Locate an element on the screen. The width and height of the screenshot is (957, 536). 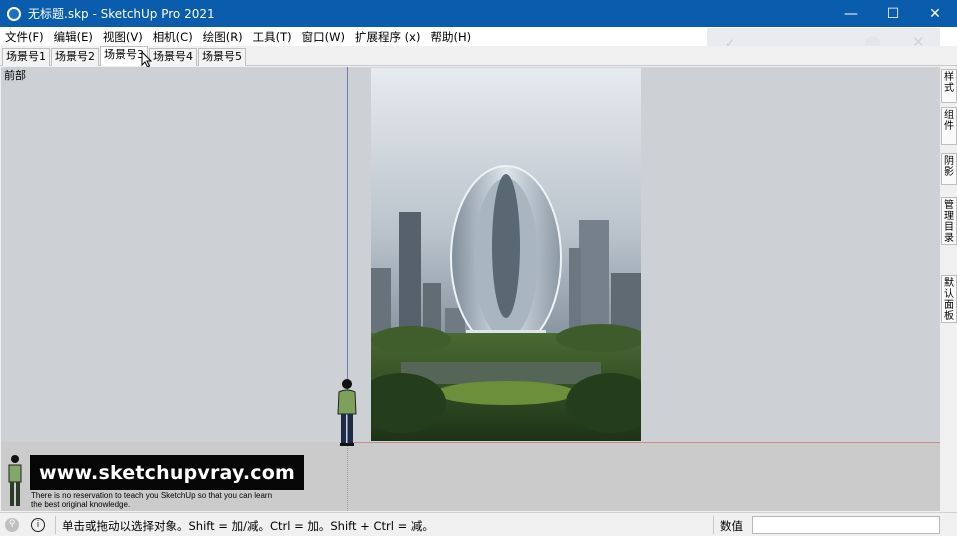
minimize-icon: — is located at coordinates (851, 13).